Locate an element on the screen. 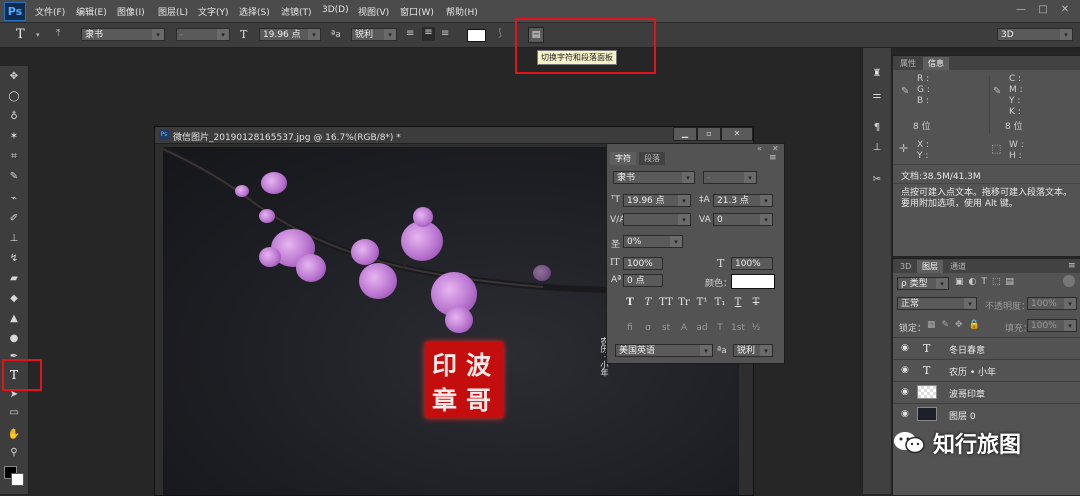  stamp-icon: ⊥ is located at coordinates (877, 149).